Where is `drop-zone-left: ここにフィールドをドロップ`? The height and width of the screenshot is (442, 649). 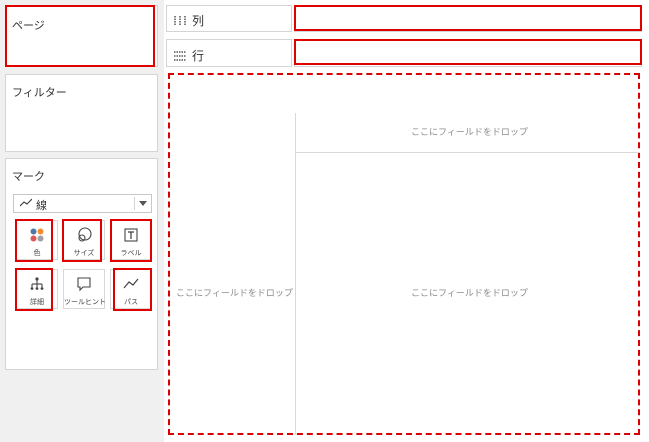
drop-zone-left: ここにフィールドをドロップ is located at coordinates (234, 292).